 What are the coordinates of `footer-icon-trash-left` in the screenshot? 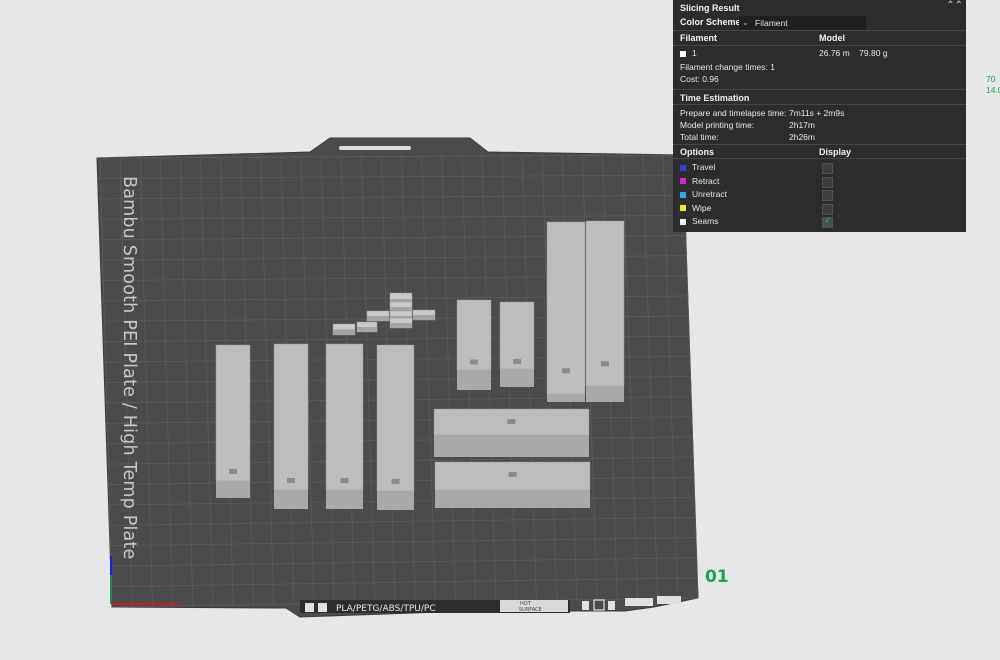 It's located at (585, 605).